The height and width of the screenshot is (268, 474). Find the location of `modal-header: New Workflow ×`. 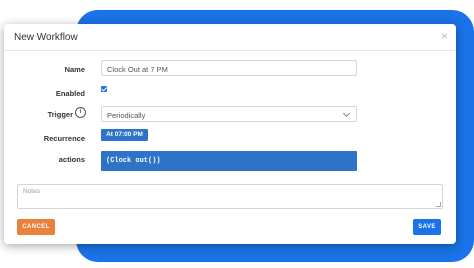

modal-header: New Workflow × is located at coordinates (230, 37).